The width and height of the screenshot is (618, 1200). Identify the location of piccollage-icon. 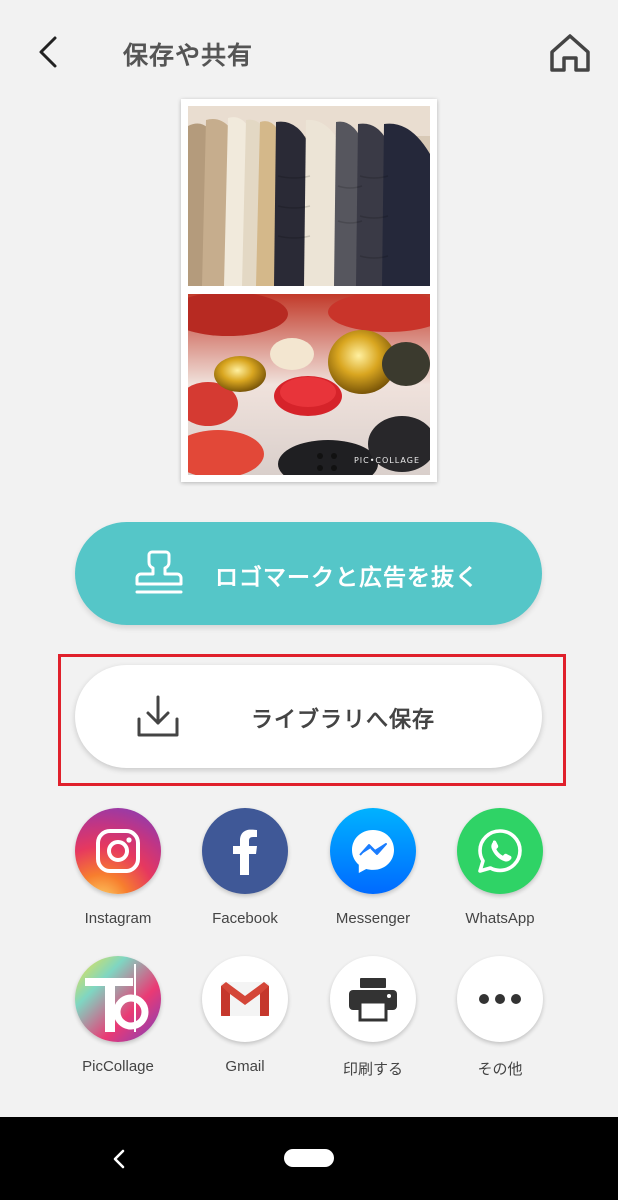
(118, 999).